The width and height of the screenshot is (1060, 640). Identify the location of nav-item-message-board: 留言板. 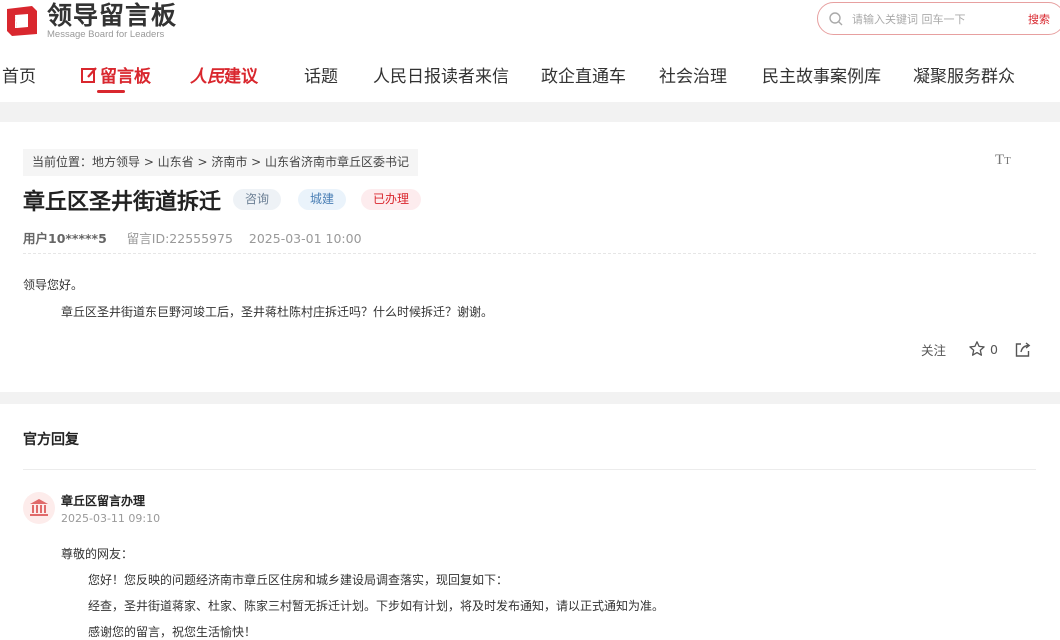
(115, 74).